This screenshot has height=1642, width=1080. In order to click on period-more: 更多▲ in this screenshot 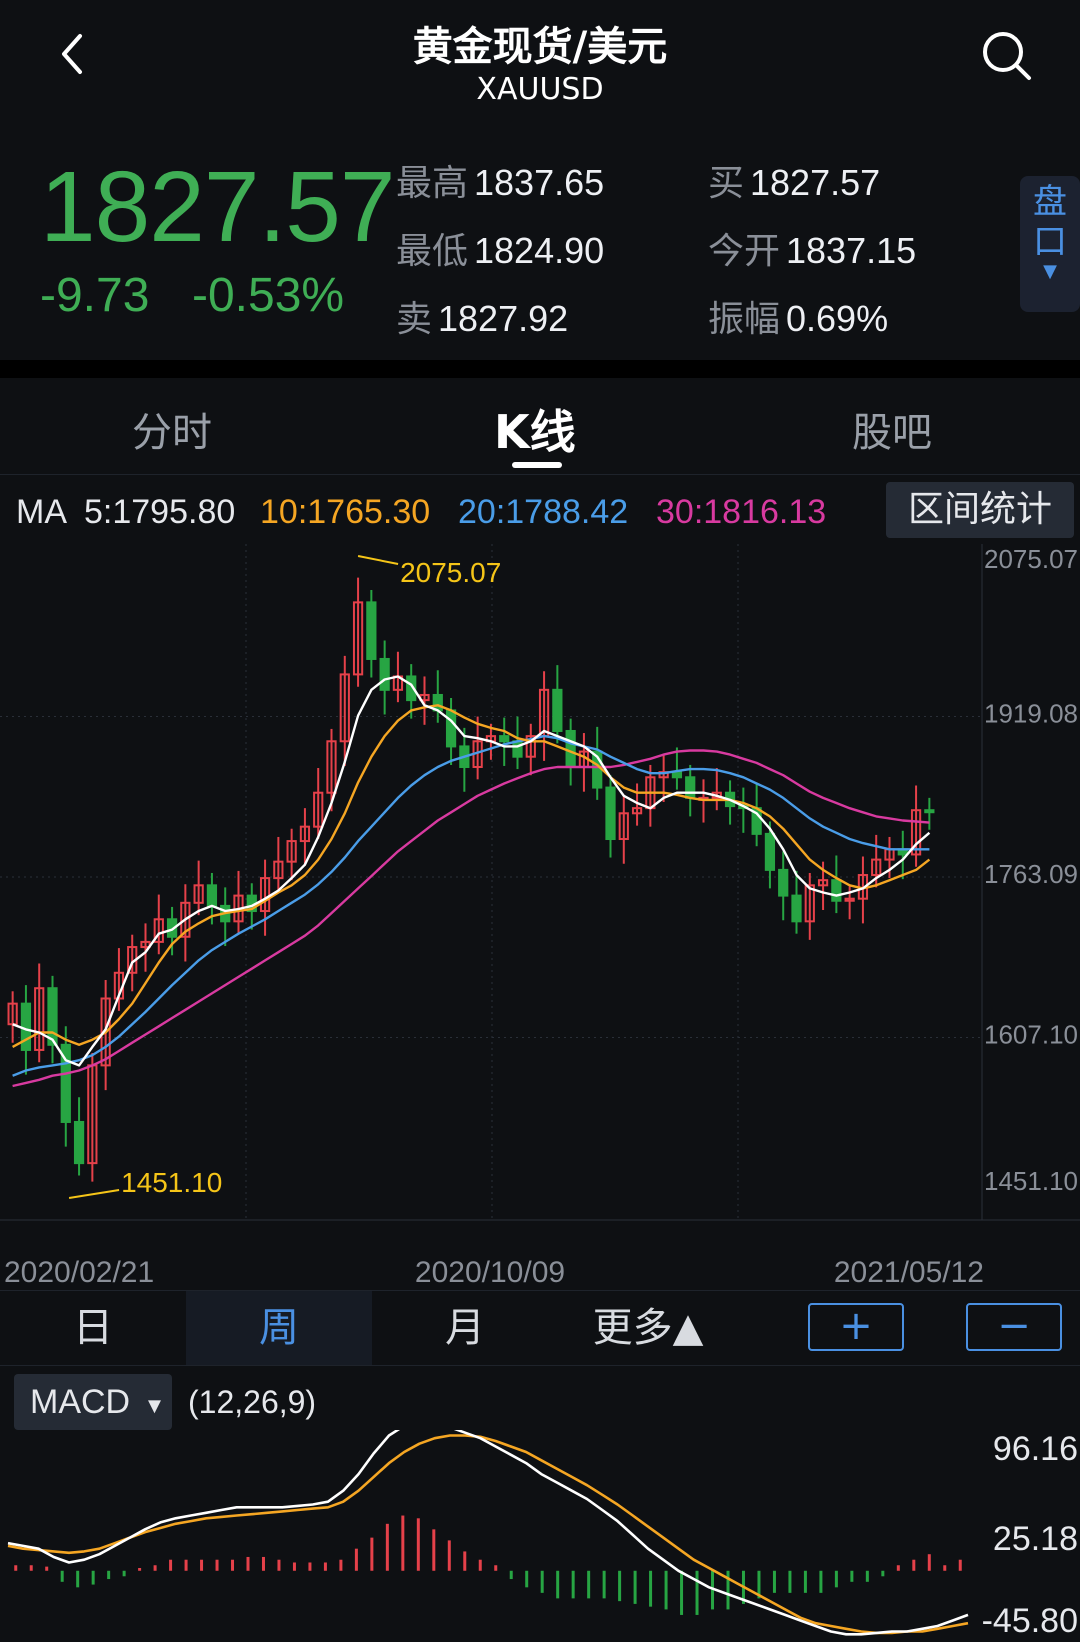, I will do `click(648, 1328)`.